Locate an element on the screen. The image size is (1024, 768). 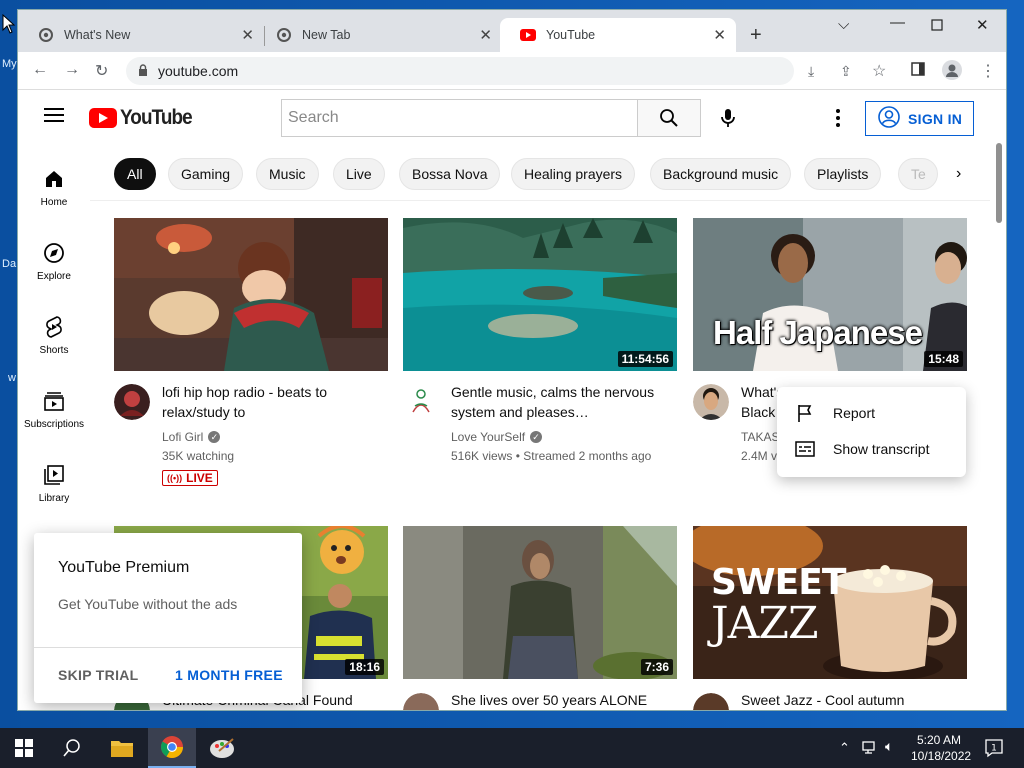
menu-item-show-transcript: Show transcript is located at coordinates (871, 449).